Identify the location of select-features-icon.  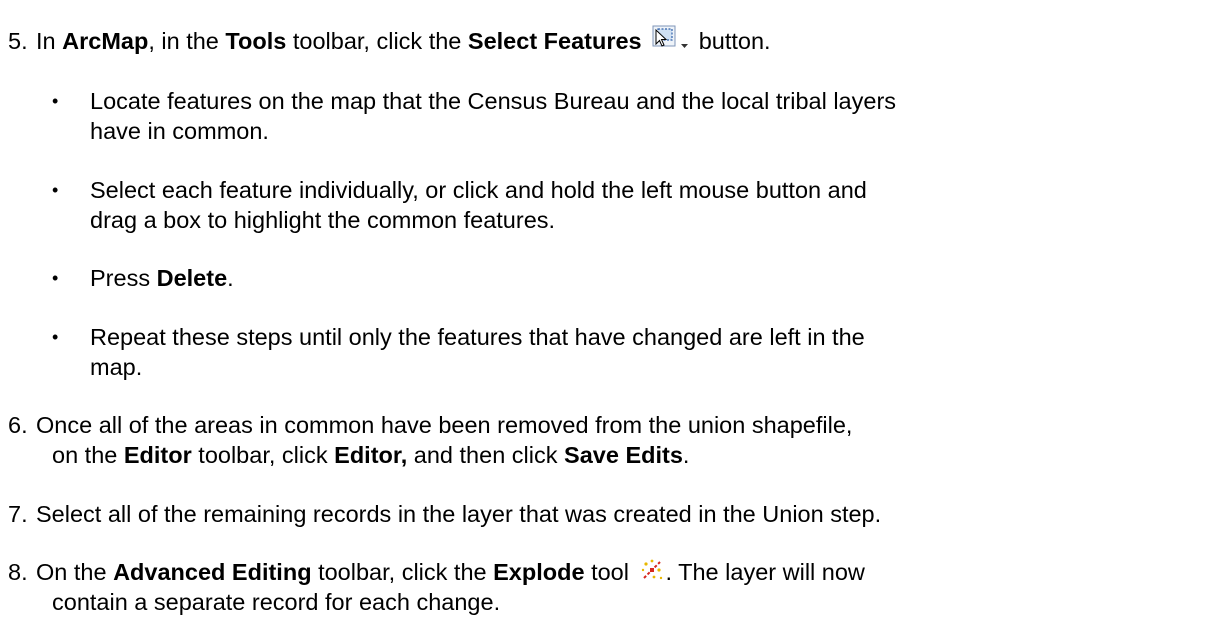
(664, 37).